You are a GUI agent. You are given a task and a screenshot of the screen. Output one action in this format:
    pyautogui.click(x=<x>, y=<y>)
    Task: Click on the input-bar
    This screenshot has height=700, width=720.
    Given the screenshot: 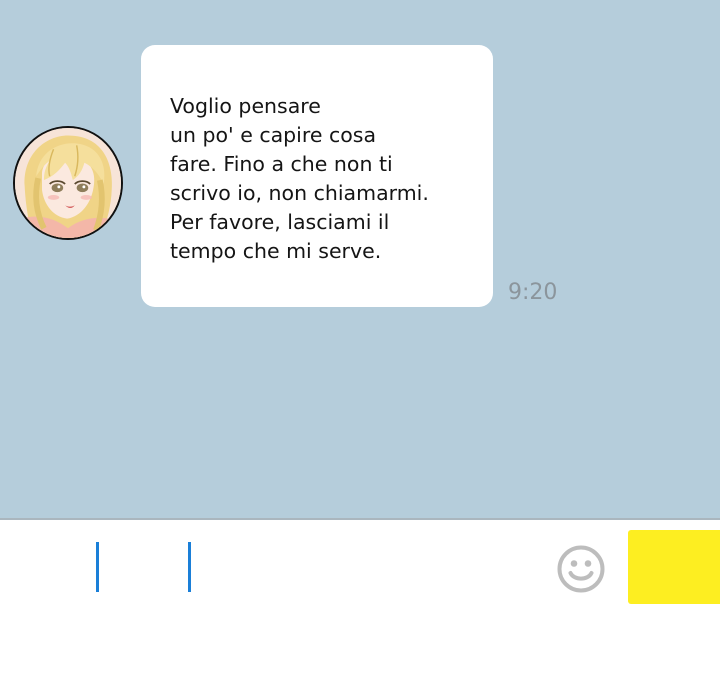 What is the action you would take?
    pyautogui.click(x=360, y=566)
    